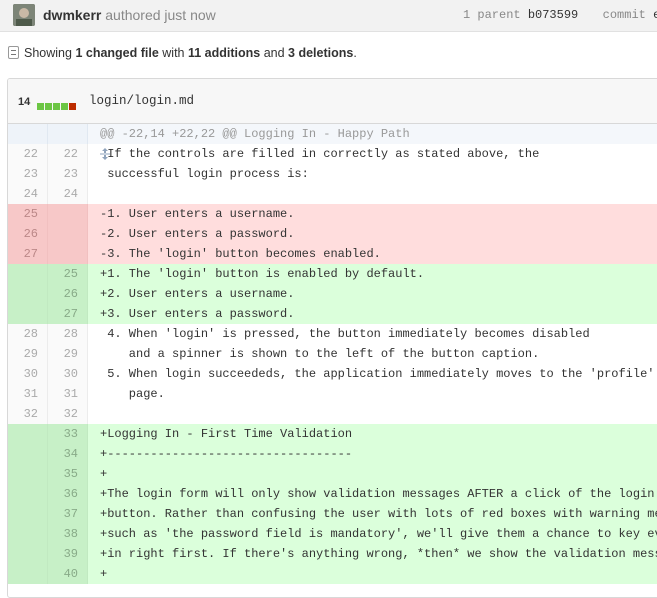  Describe the element at coordinates (492, 15) in the screenshot. I see `parent-label: 1 parent` at that location.